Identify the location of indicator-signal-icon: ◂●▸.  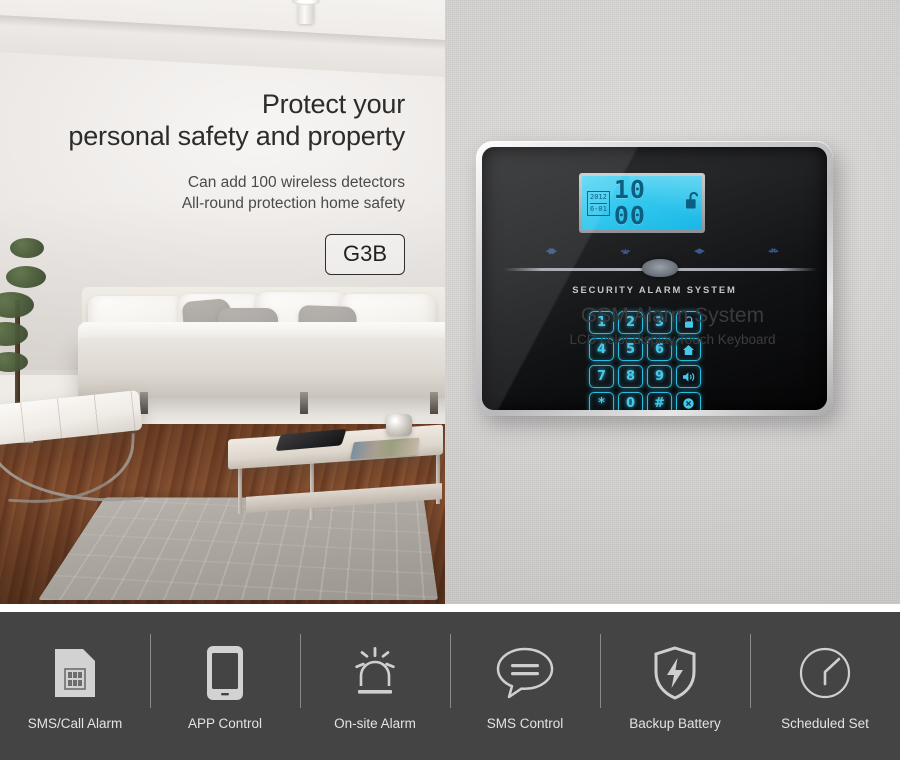
(699, 251).